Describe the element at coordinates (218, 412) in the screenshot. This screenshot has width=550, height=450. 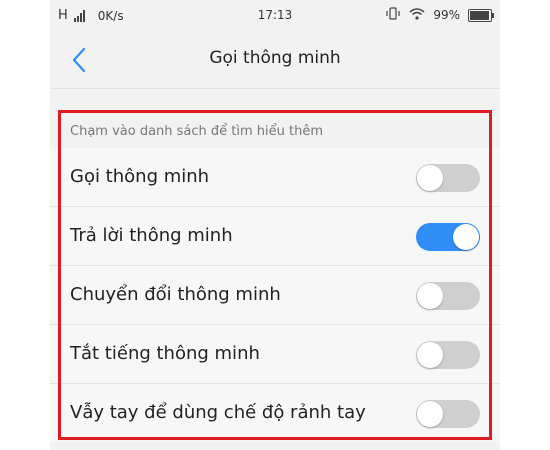
I see `setting-label: Vẫy tay để dùng chế độ rảnh tay` at that location.